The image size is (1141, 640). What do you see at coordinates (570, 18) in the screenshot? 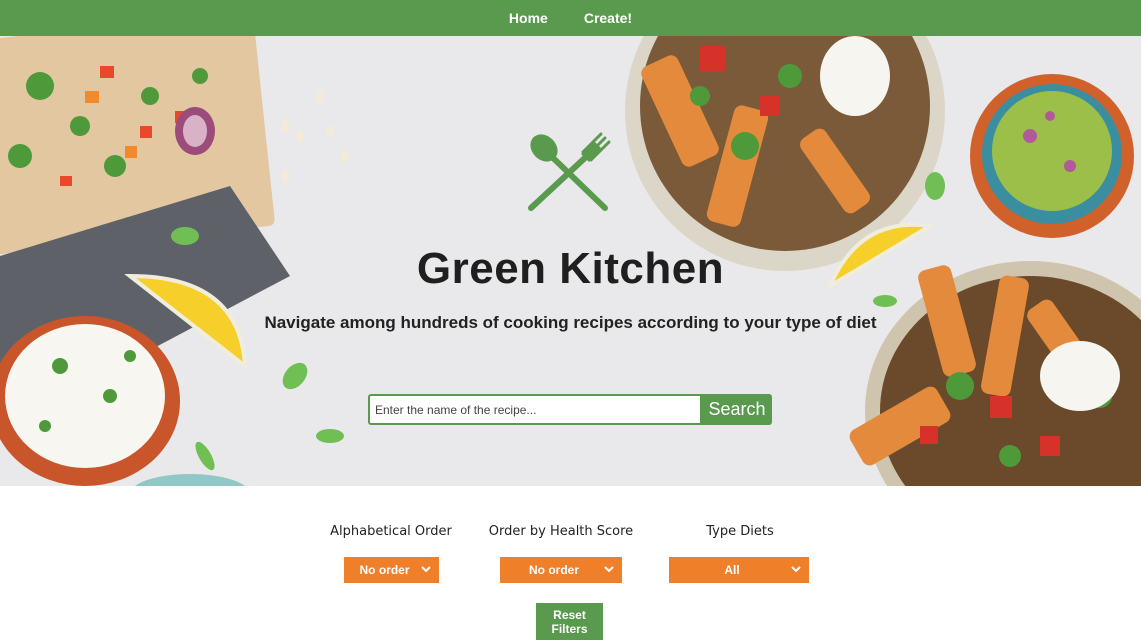
I see `top-navbar: Home Create!` at bounding box center [570, 18].